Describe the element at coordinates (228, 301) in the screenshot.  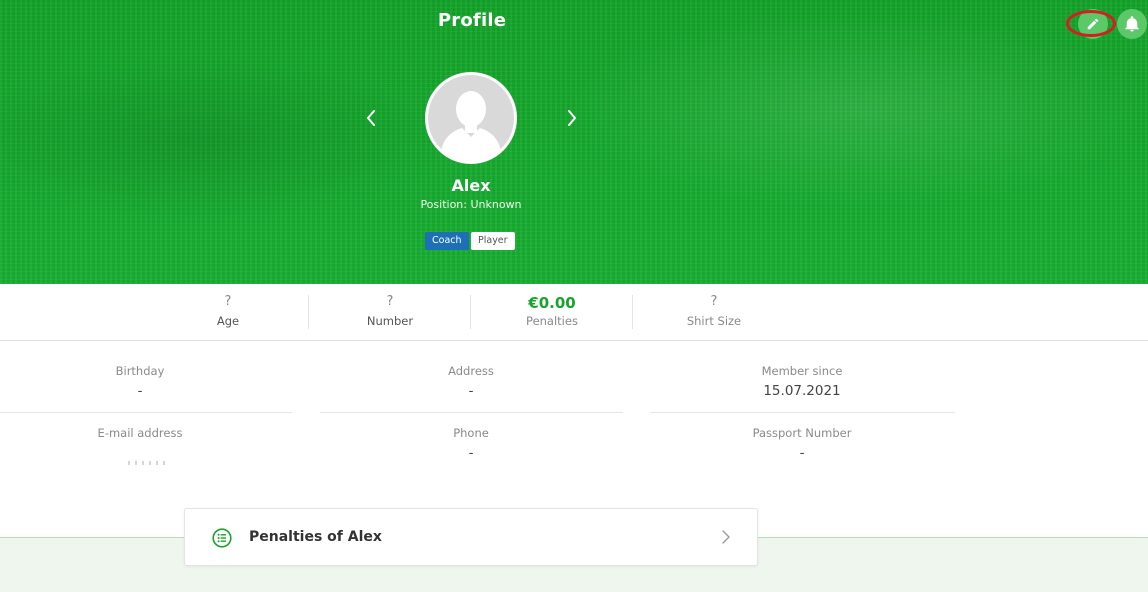
I see `stat-age-value: ?` at that location.